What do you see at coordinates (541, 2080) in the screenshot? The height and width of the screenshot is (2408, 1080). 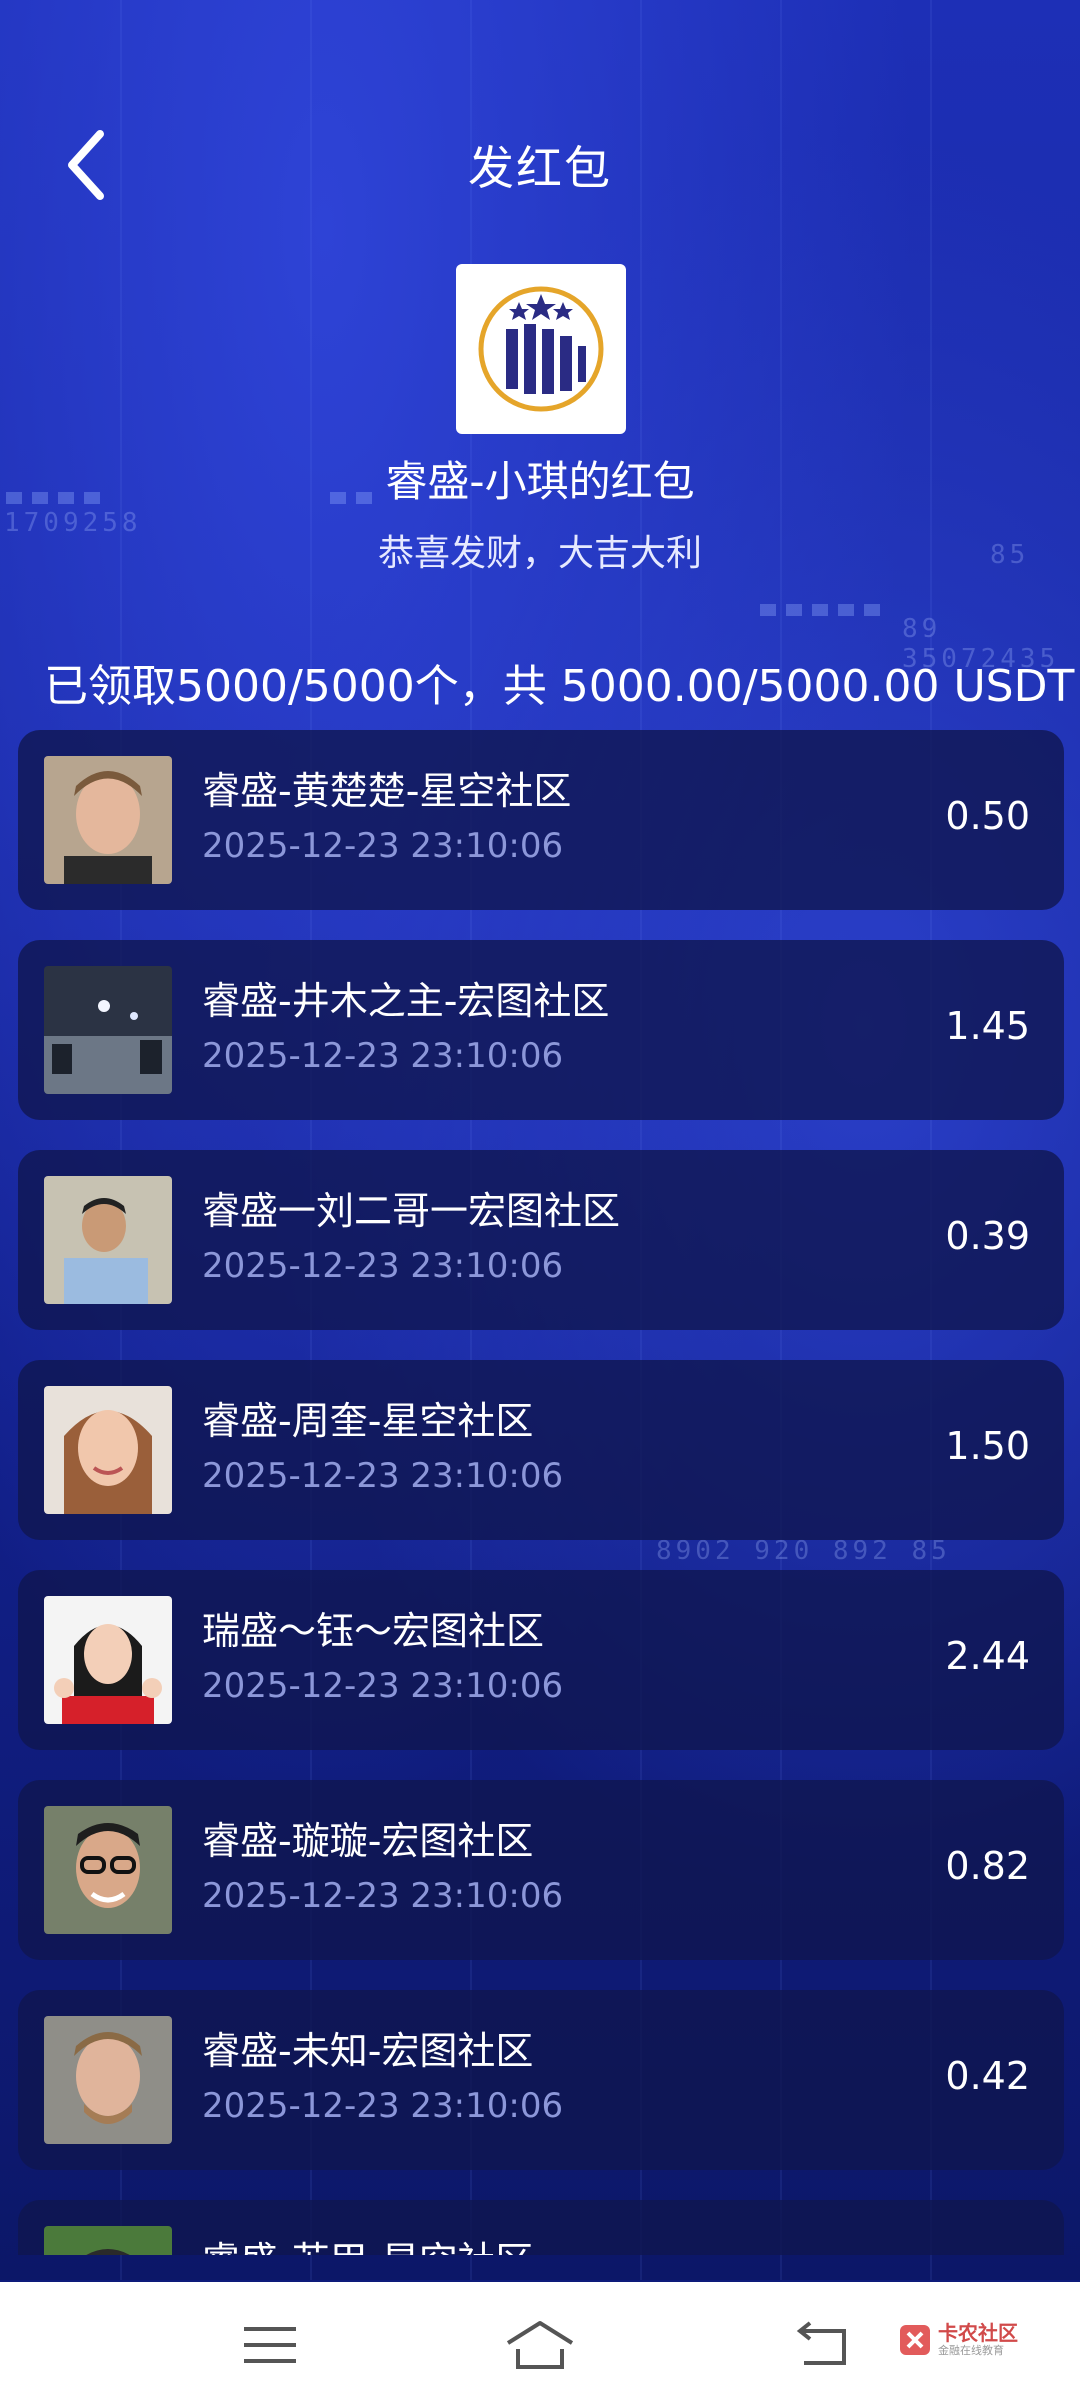 I see `list-item: 睿盛-未知-宏图社区 2025-12-23 23:10:06 0.42` at bounding box center [541, 2080].